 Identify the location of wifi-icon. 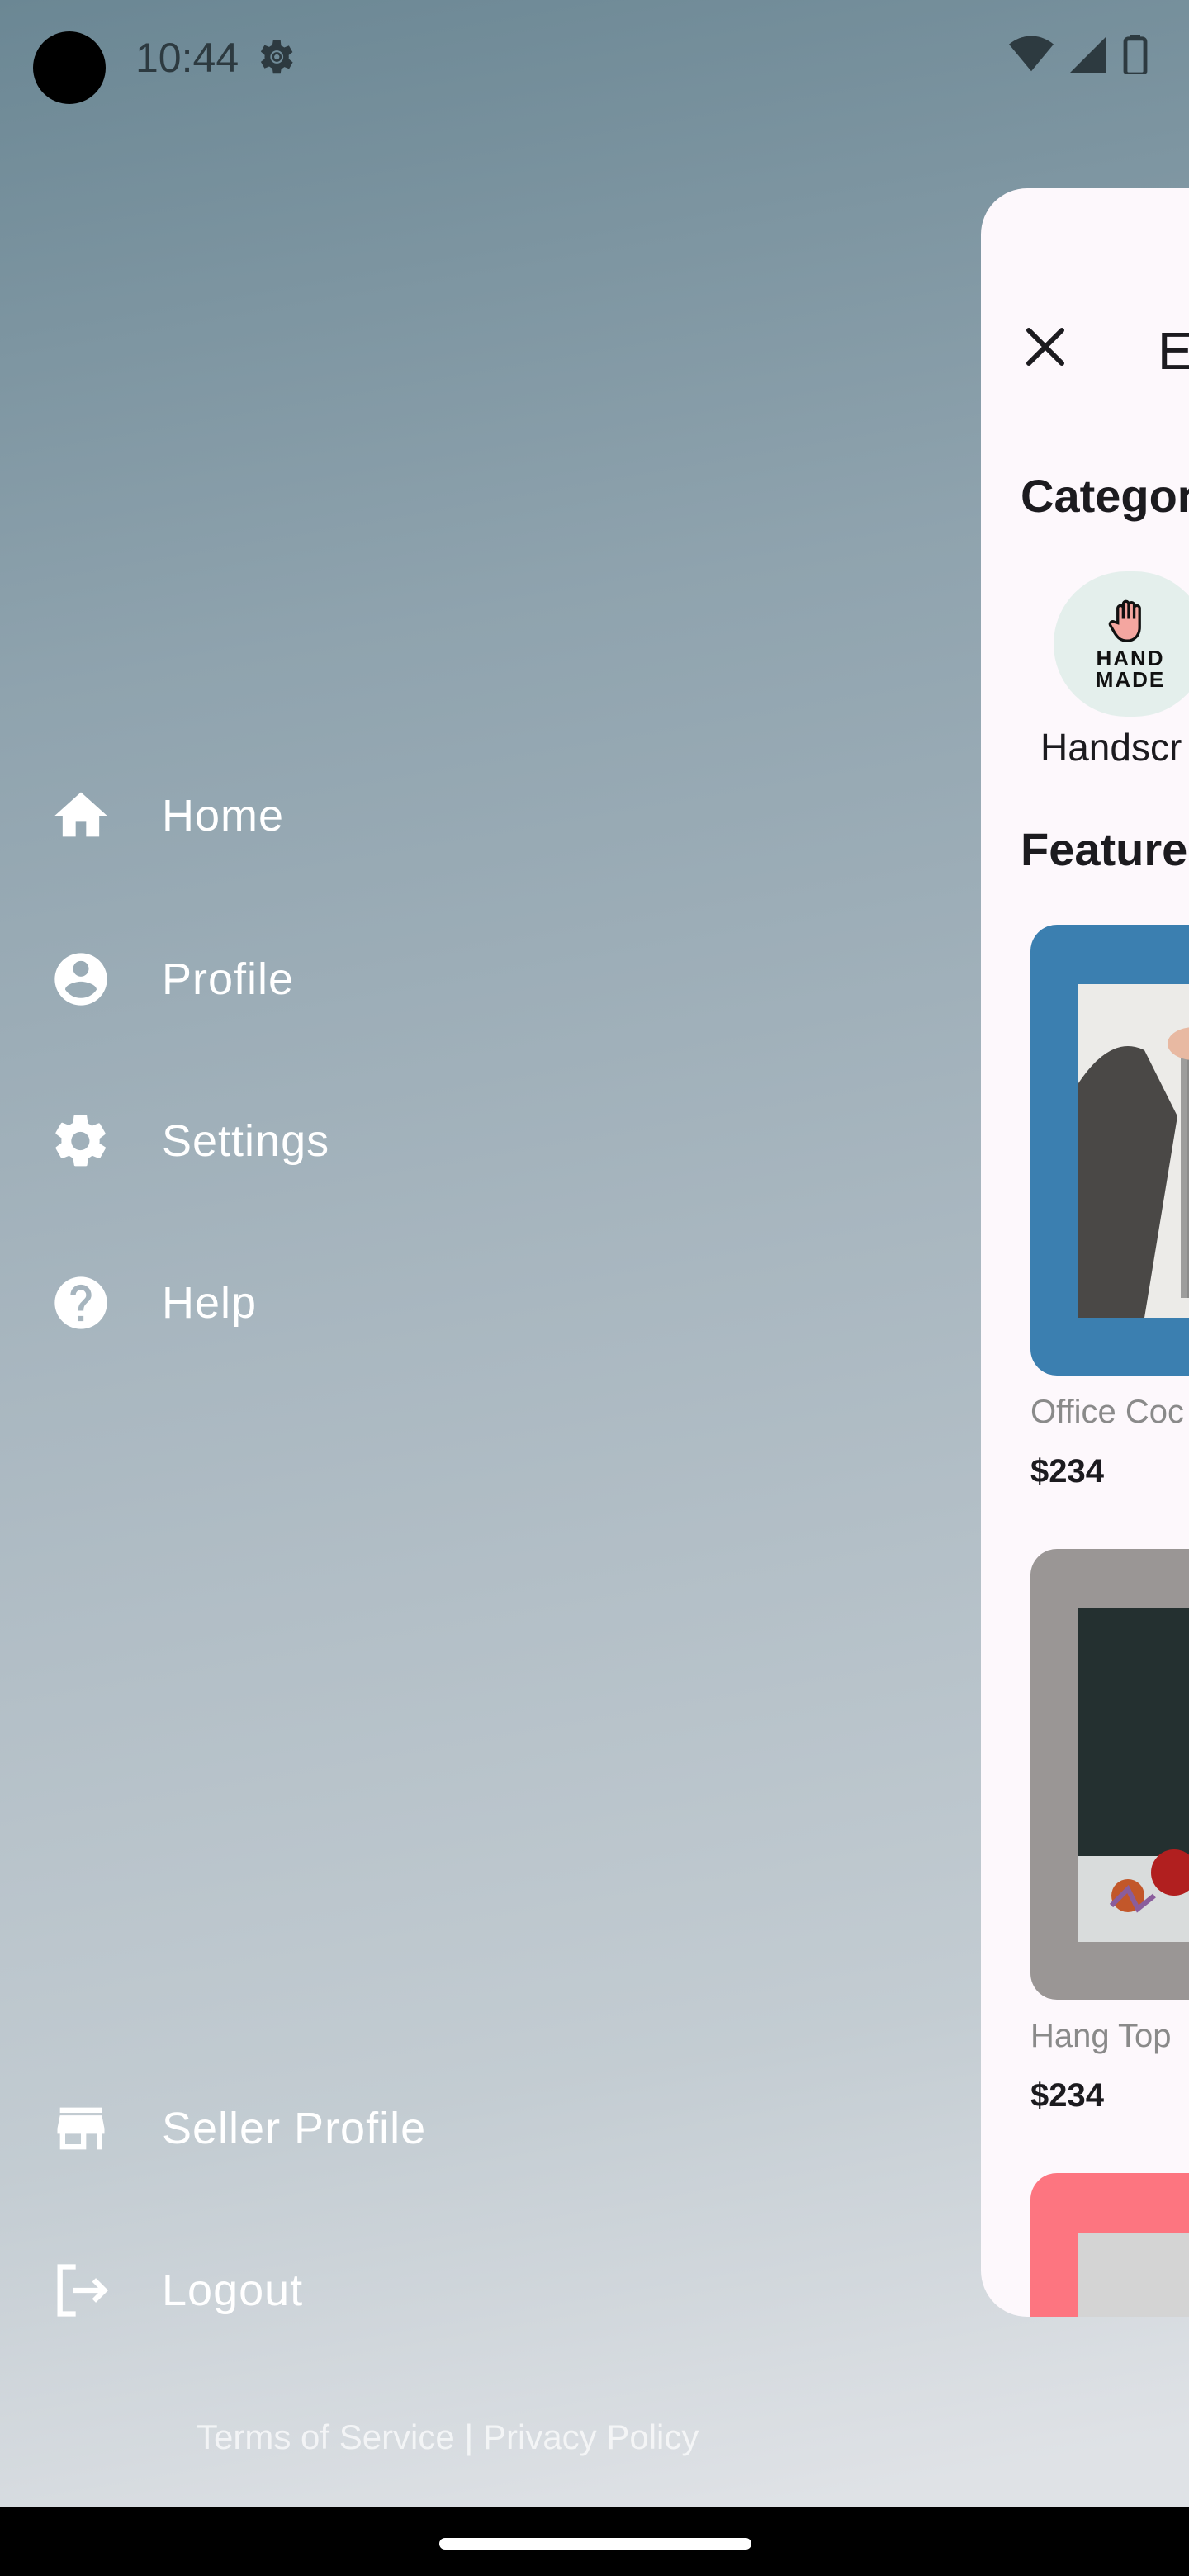
(1031, 54).